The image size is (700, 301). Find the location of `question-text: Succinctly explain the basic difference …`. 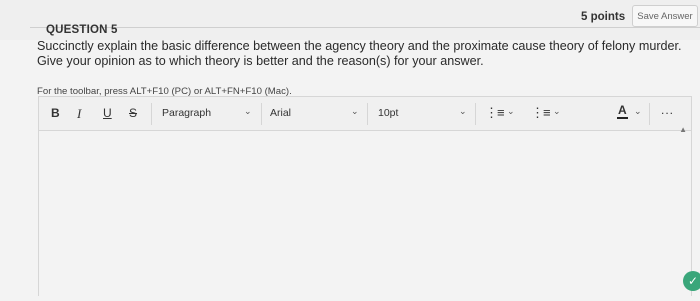

question-text: Succinctly explain the basic difference … is located at coordinates (359, 53).